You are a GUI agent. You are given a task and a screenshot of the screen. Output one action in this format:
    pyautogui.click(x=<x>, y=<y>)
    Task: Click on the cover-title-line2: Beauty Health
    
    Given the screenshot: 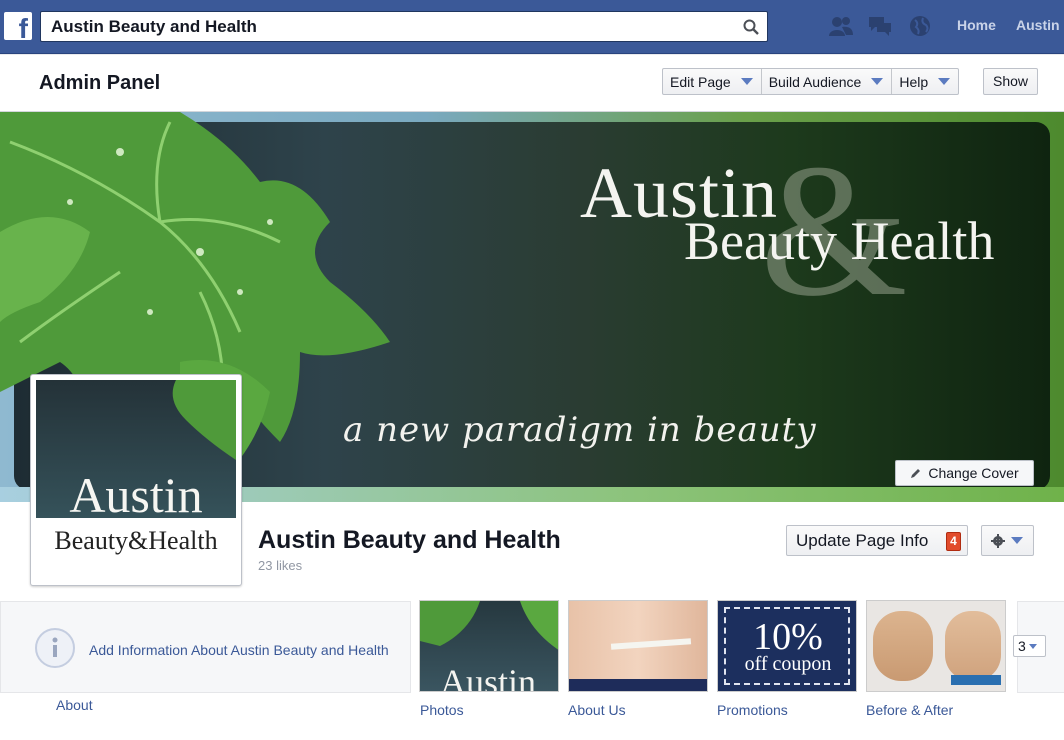 What is the action you would take?
    pyautogui.click(x=839, y=241)
    